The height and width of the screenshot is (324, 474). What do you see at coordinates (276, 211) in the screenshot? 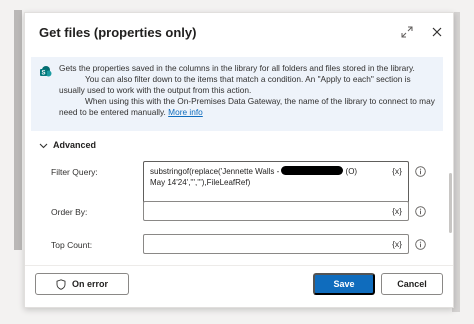
I see `order-by-input: {x}` at bounding box center [276, 211].